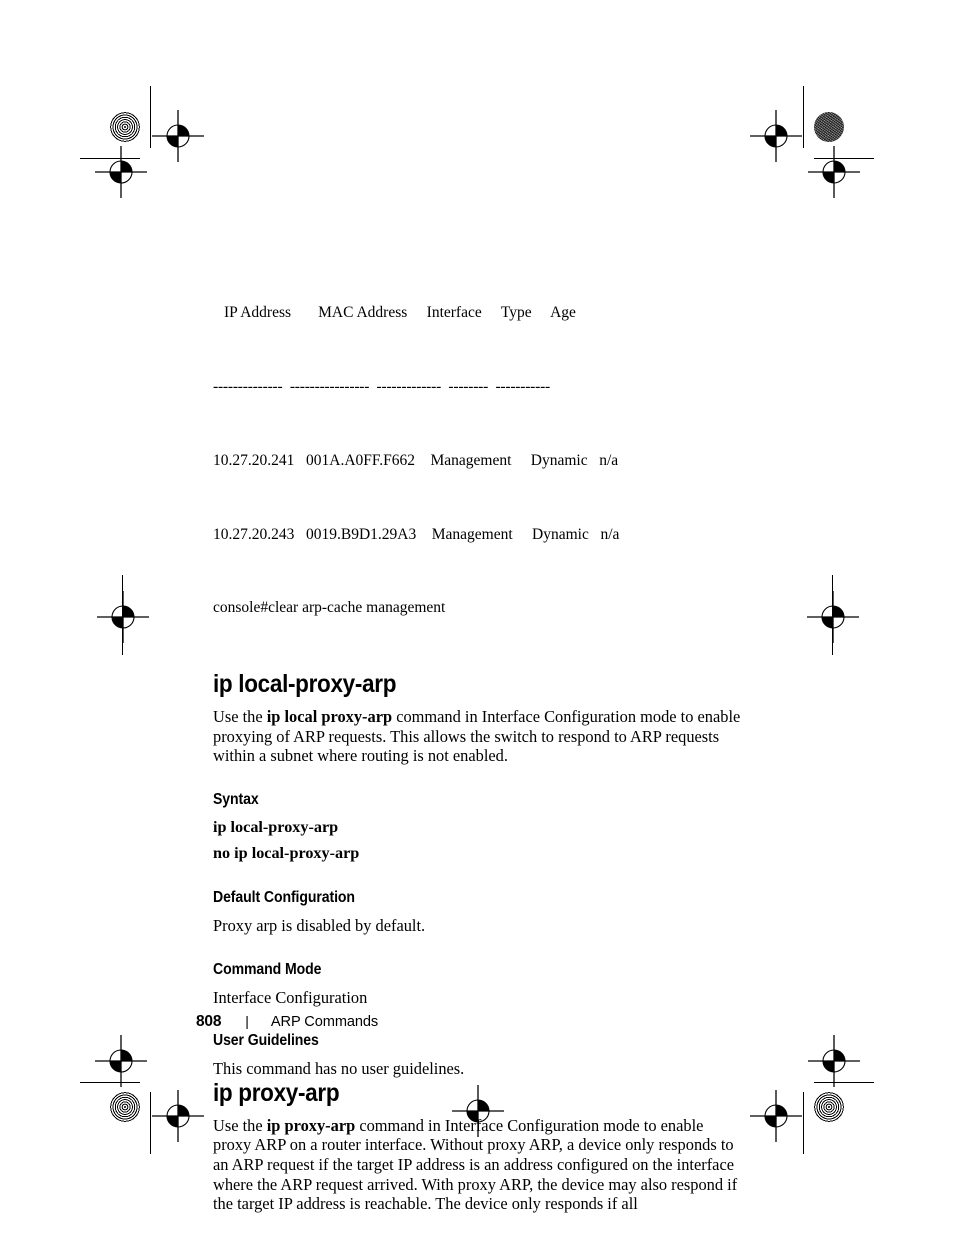 This screenshot has width=954, height=1235. Describe the element at coordinates (267, 969) in the screenshot. I see `section-heading-command-mode: Command Mode` at that location.